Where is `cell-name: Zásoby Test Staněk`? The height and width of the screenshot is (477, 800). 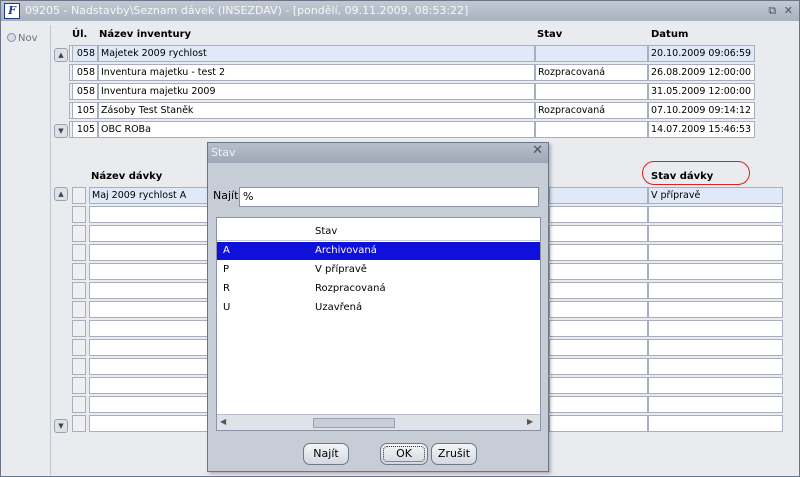
cell-name: Zásoby Test Staněk is located at coordinates (316, 110).